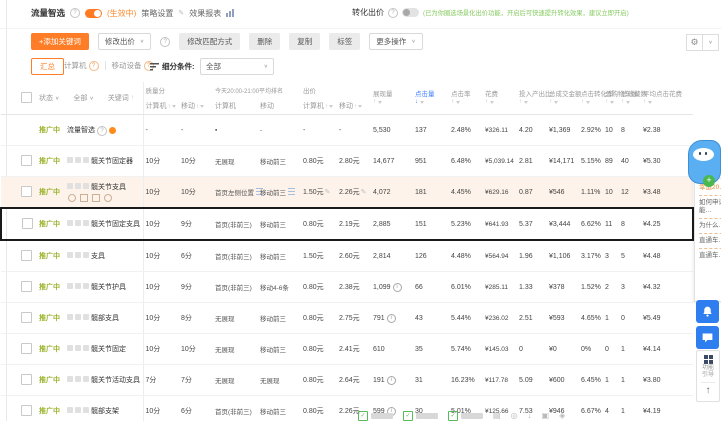 The width and height of the screenshot is (721, 421). Describe the element at coordinates (83, 98) in the screenshot. I see `scope-filter-dropdown: 全部 ∨` at that location.